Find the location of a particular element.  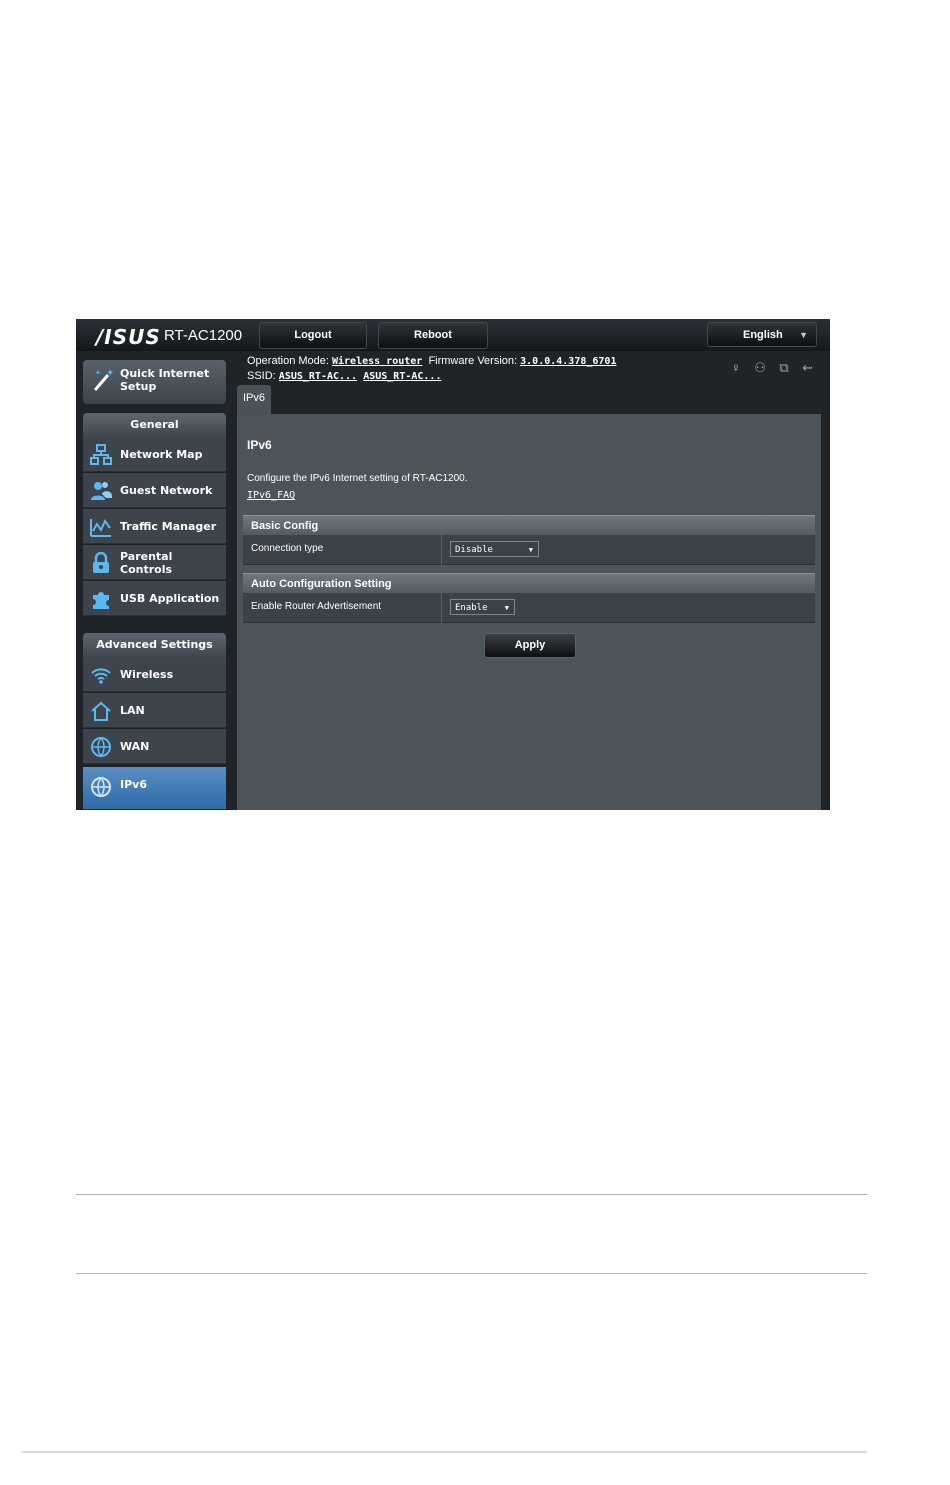

reboot-button: Reboot is located at coordinates (433, 335).